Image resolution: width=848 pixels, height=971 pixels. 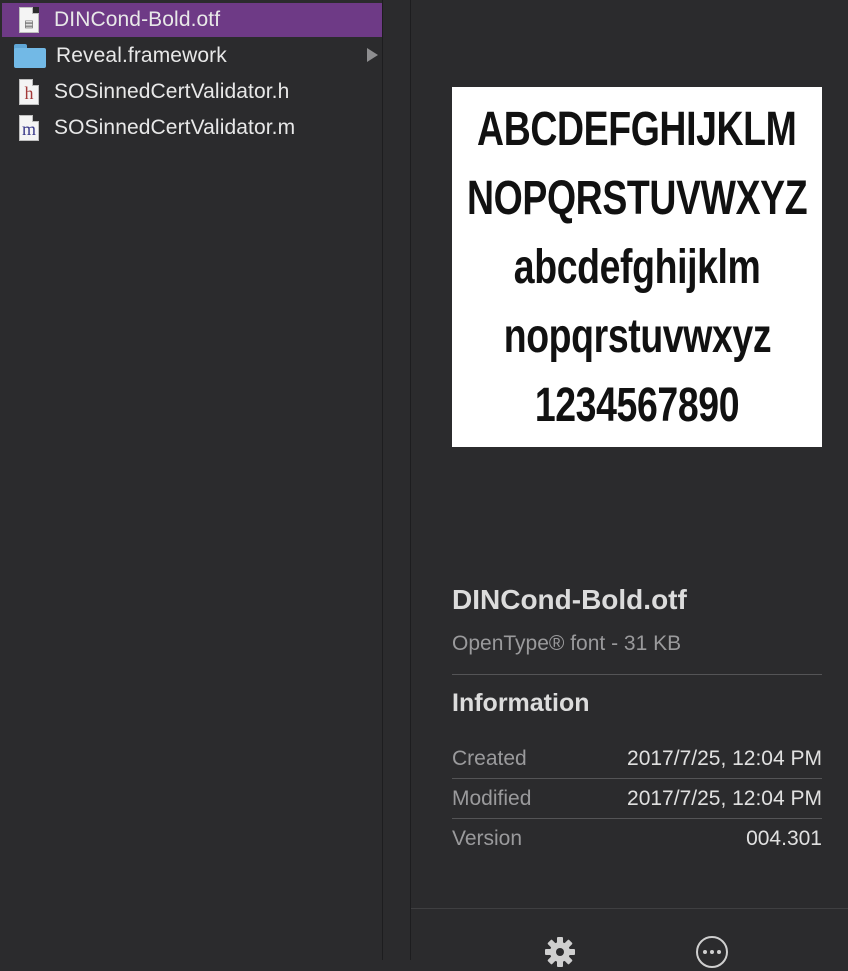 What do you see at coordinates (521, 703) in the screenshot?
I see `information-heading: Information` at bounding box center [521, 703].